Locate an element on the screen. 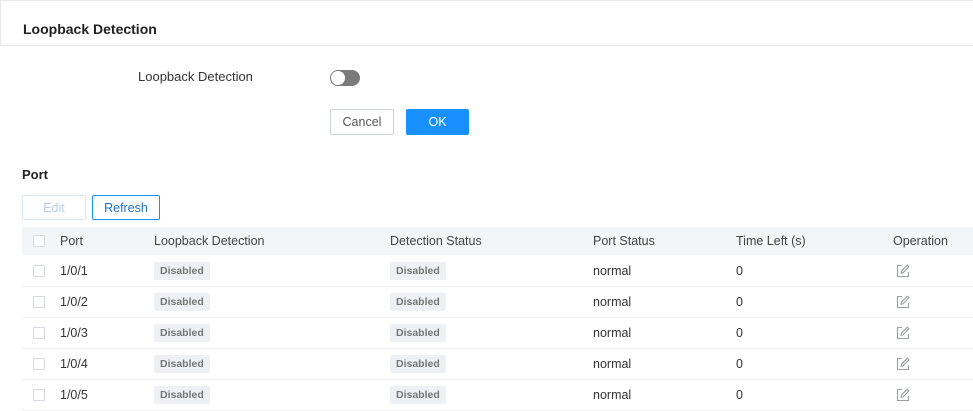  port-cell: 1/0/3 is located at coordinates (74, 332).